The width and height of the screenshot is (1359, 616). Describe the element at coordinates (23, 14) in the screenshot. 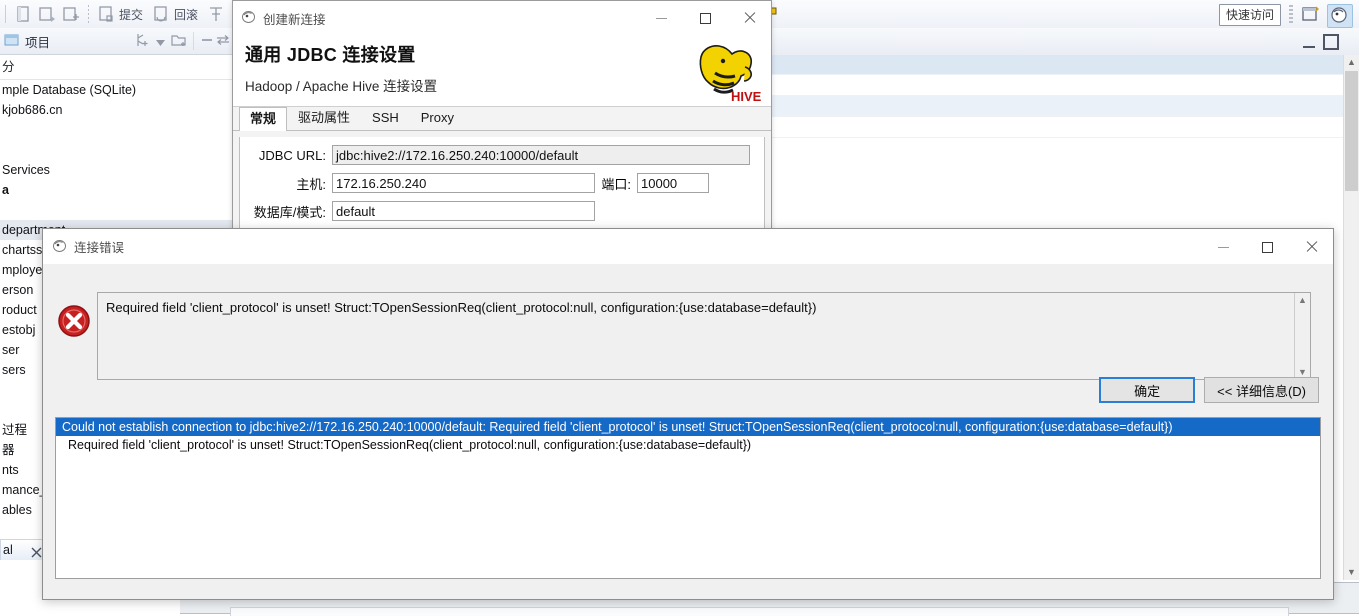

I see `new-connection-icon` at that location.